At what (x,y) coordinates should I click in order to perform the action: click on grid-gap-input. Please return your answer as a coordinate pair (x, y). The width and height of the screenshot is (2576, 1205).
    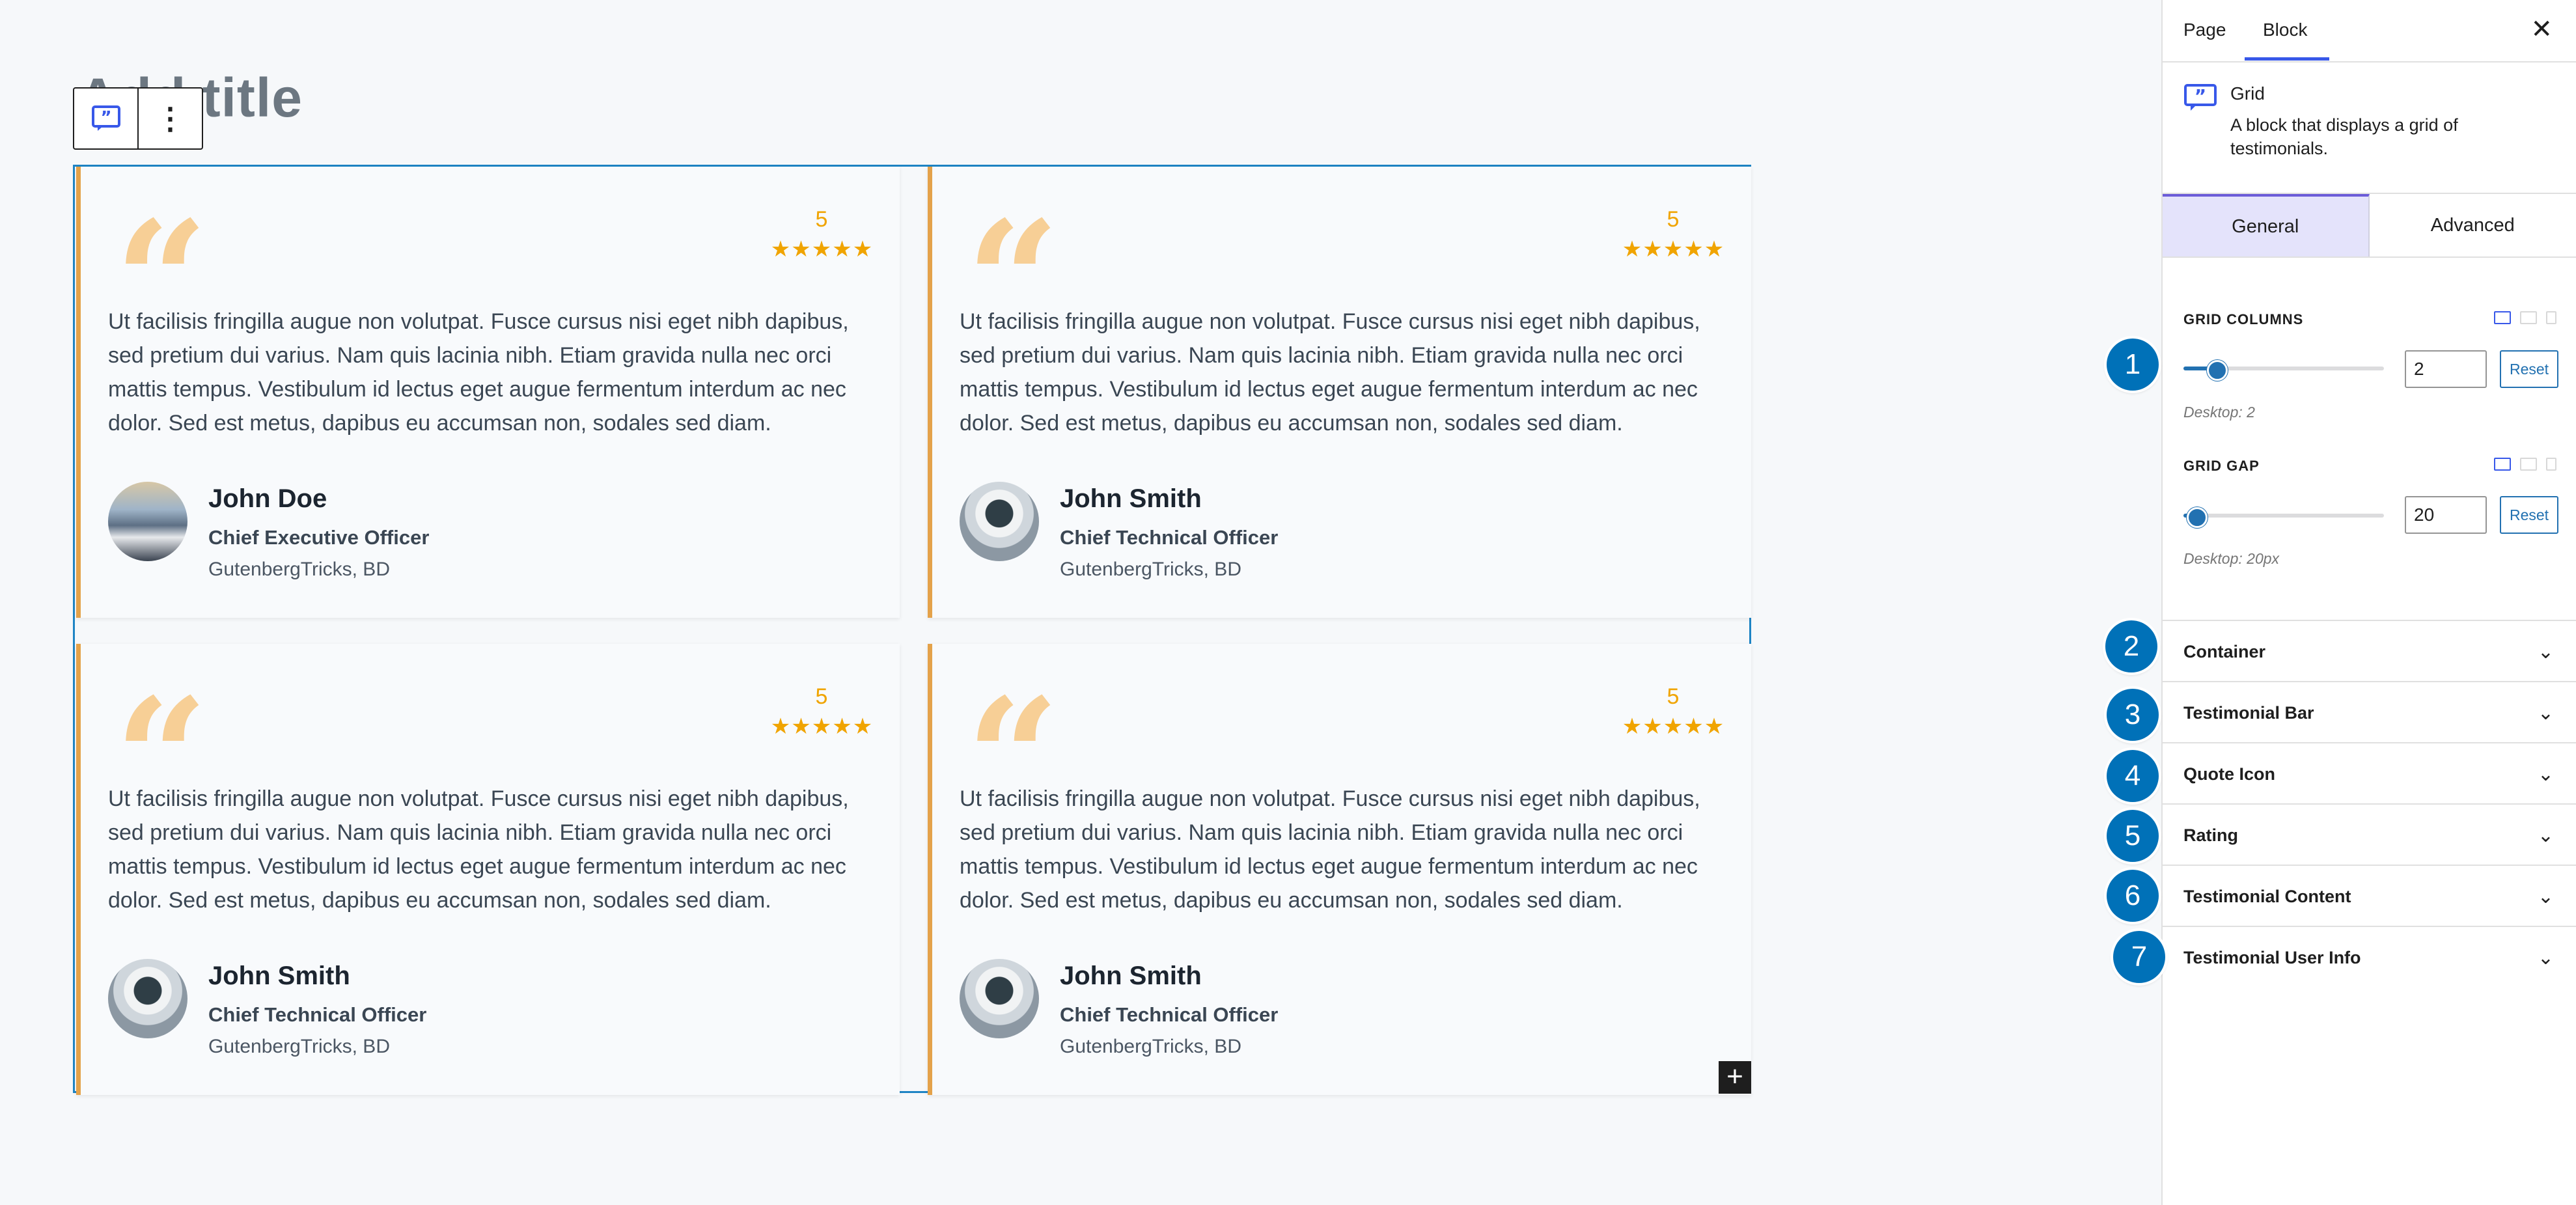
    Looking at the image, I should click on (2446, 515).